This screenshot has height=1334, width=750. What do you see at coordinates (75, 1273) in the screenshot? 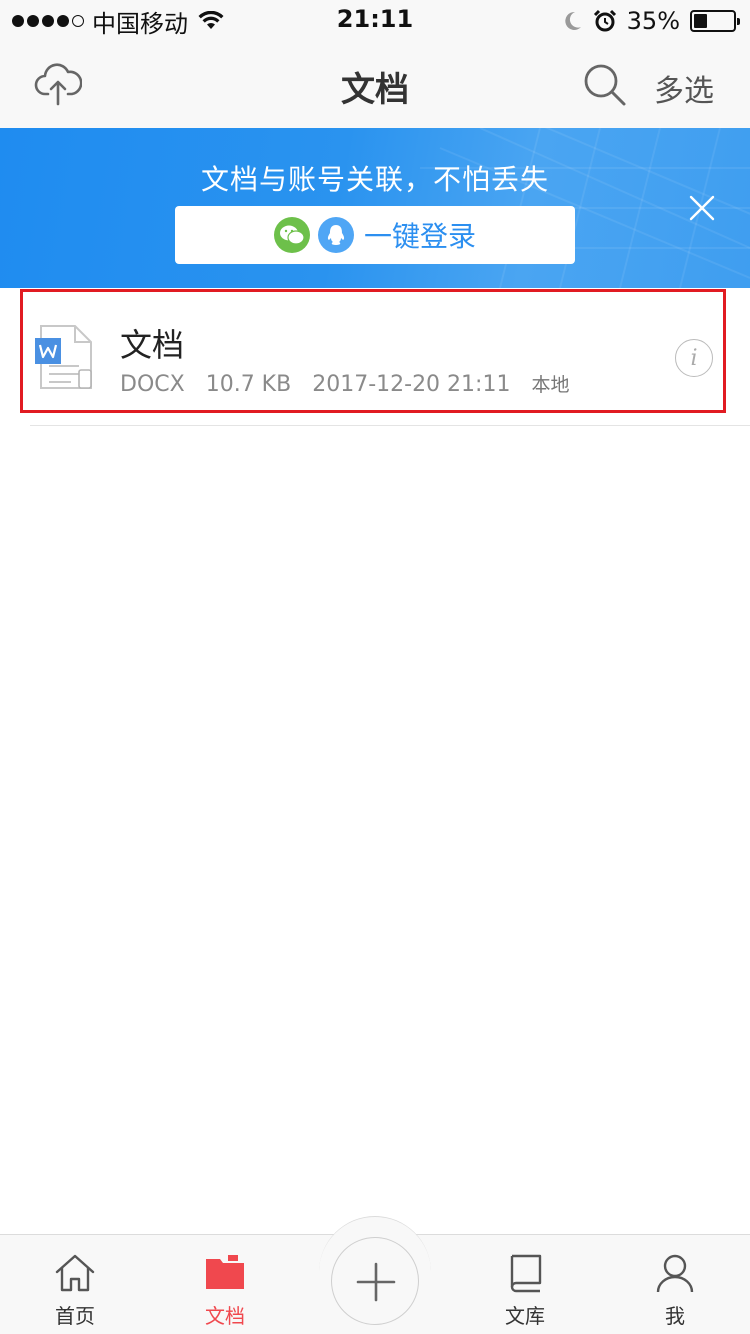
I see `home-icon` at bounding box center [75, 1273].